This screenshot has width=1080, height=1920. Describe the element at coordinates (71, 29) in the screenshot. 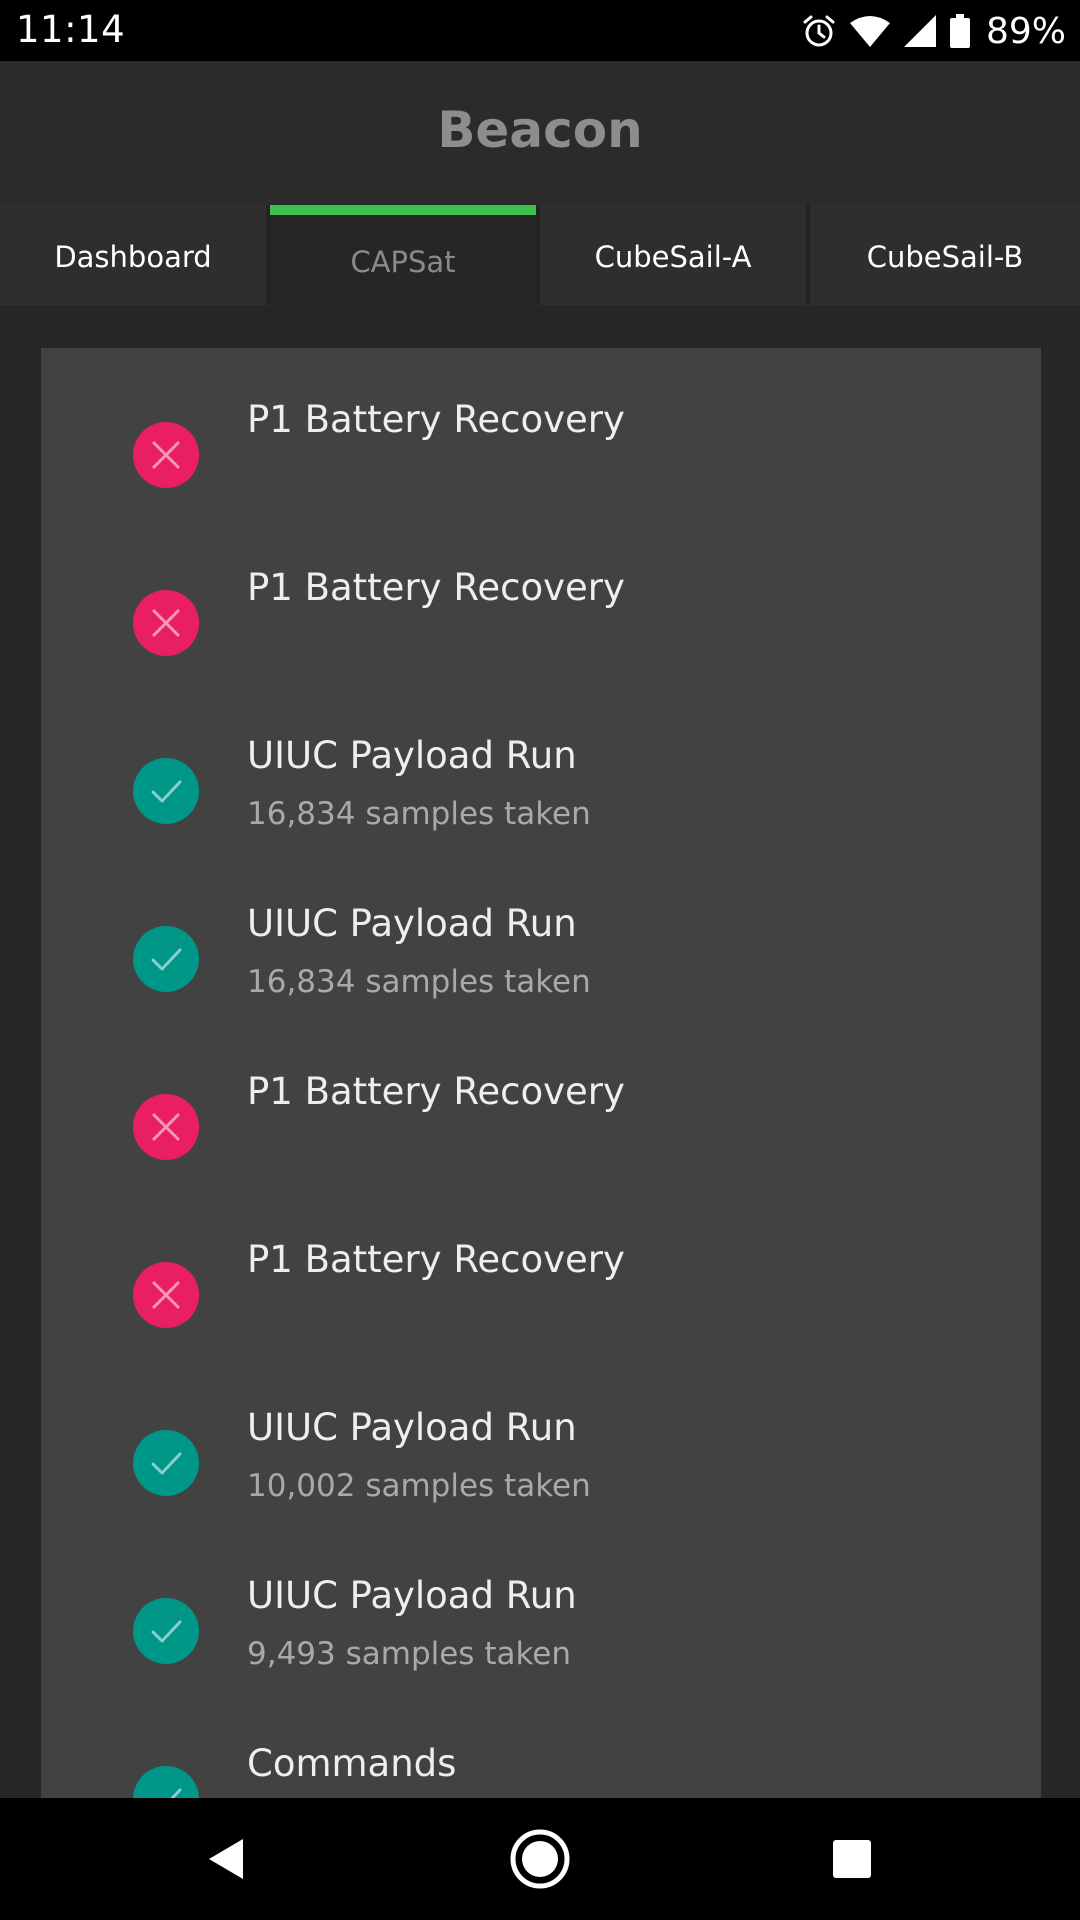

I see `status-time: 11:14` at that location.